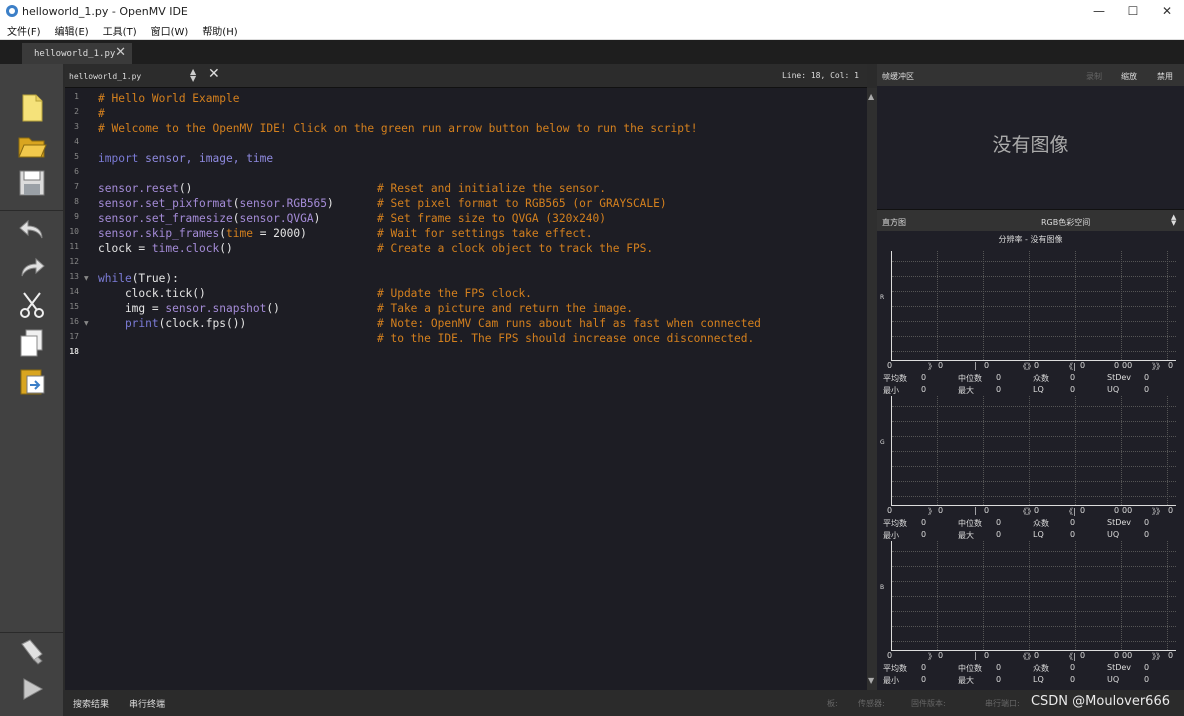 The image size is (1184, 716). Describe the element at coordinates (1027, 511) in the screenshot. I see `tick-label: 《》` at that location.